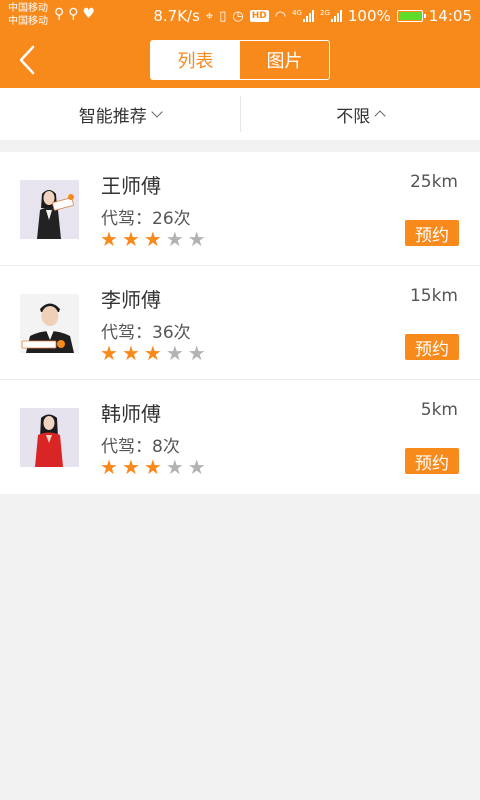  What do you see at coordinates (131, 186) in the screenshot?
I see `driver-name: 王师傅` at bounding box center [131, 186].